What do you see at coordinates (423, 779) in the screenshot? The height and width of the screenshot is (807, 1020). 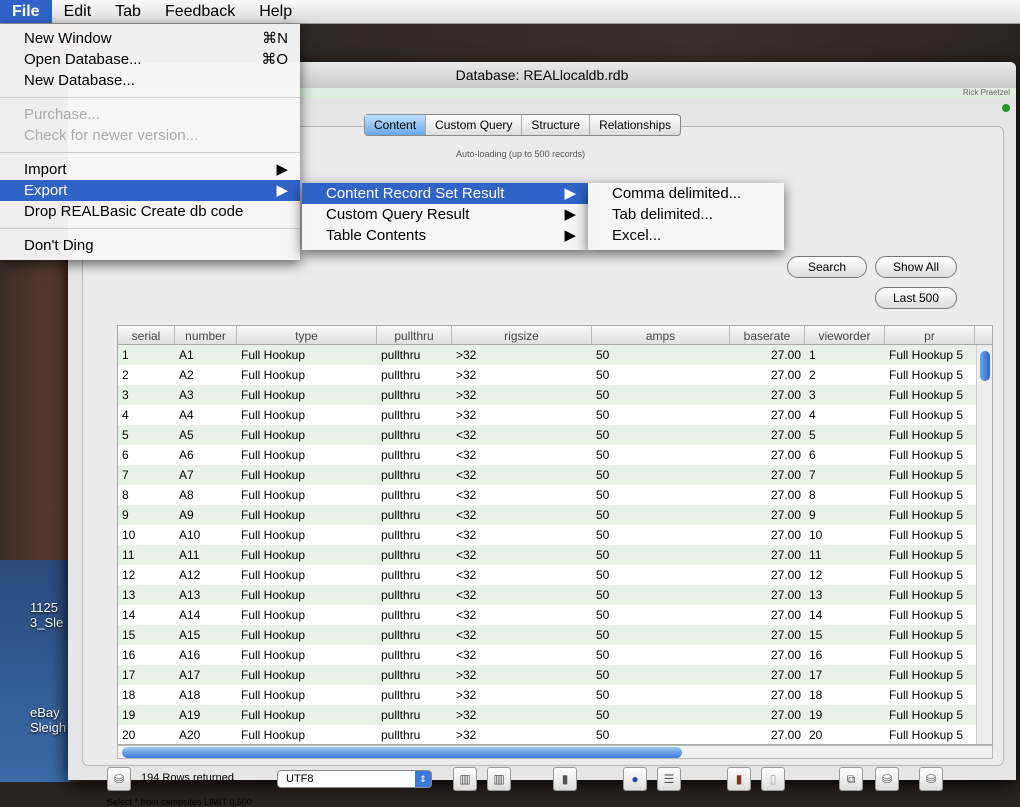 I see `select-arrows-icon: ⇕` at bounding box center [423, 779].